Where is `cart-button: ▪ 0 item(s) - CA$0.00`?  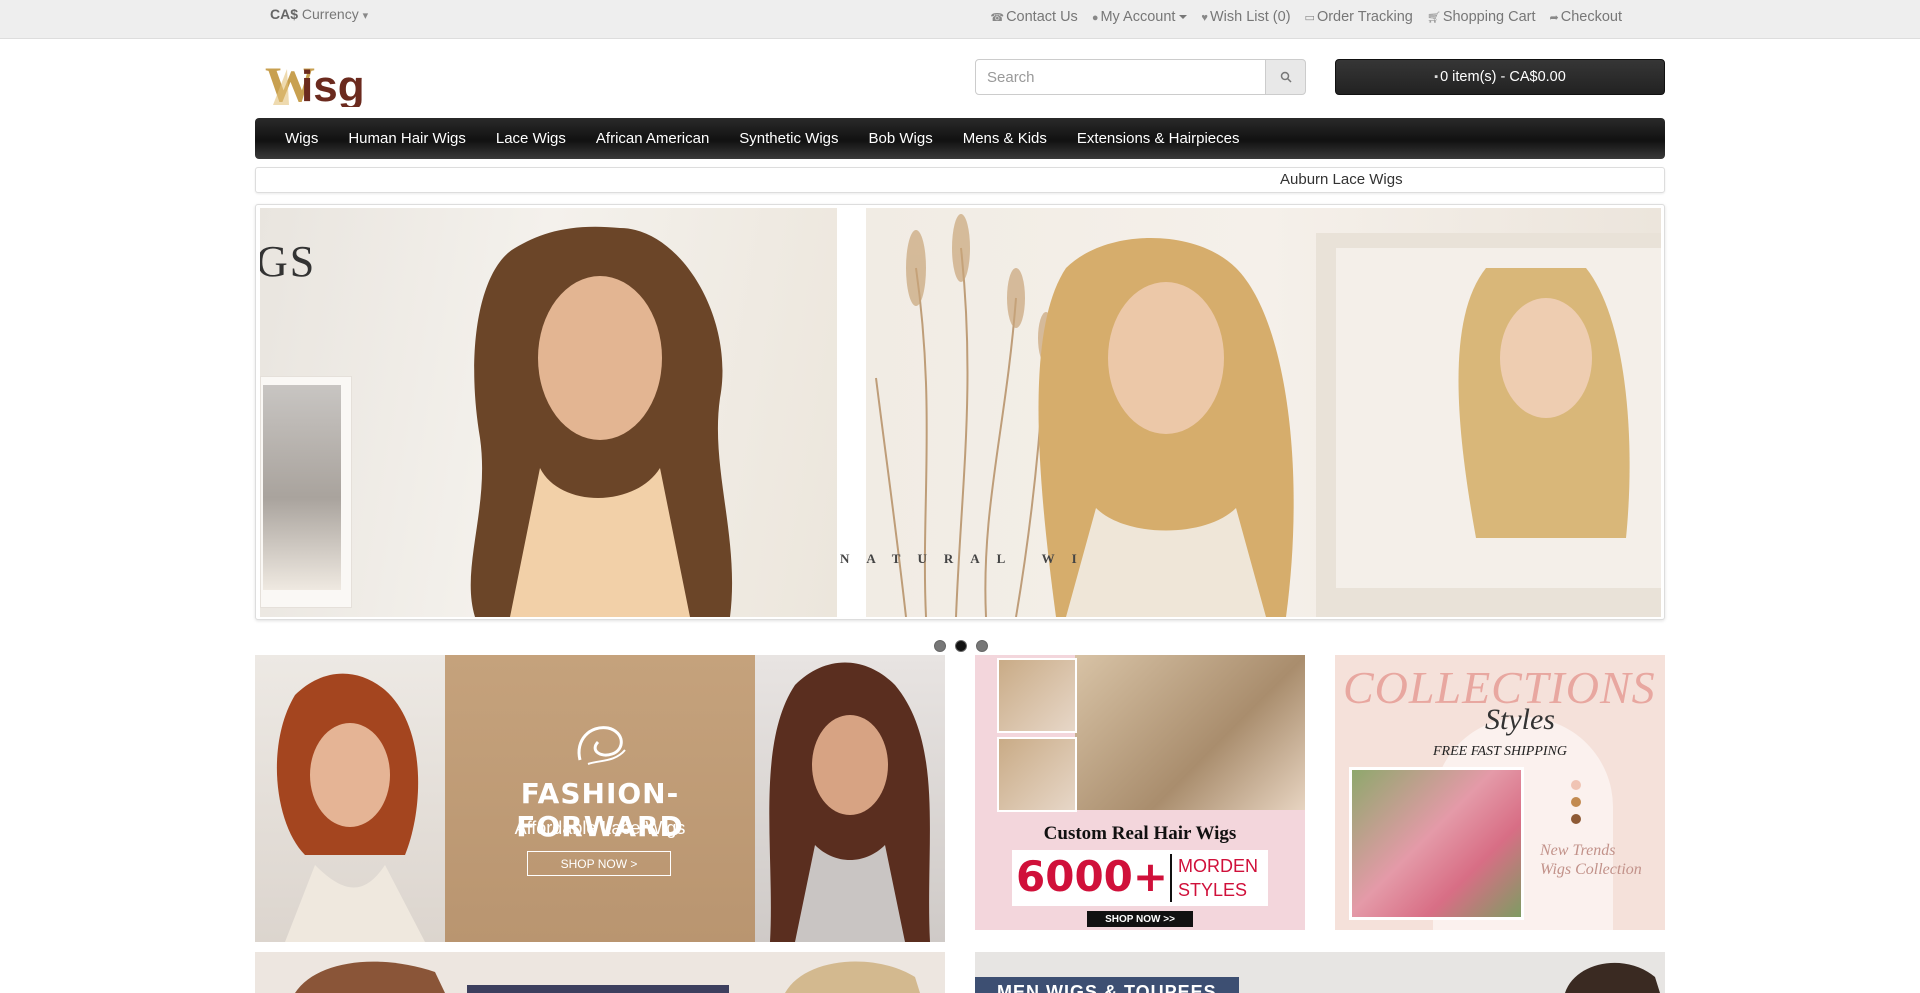
cart-button: ▪ 0 item(s) - CA$0.00 is located at coordinates (1500, 77).